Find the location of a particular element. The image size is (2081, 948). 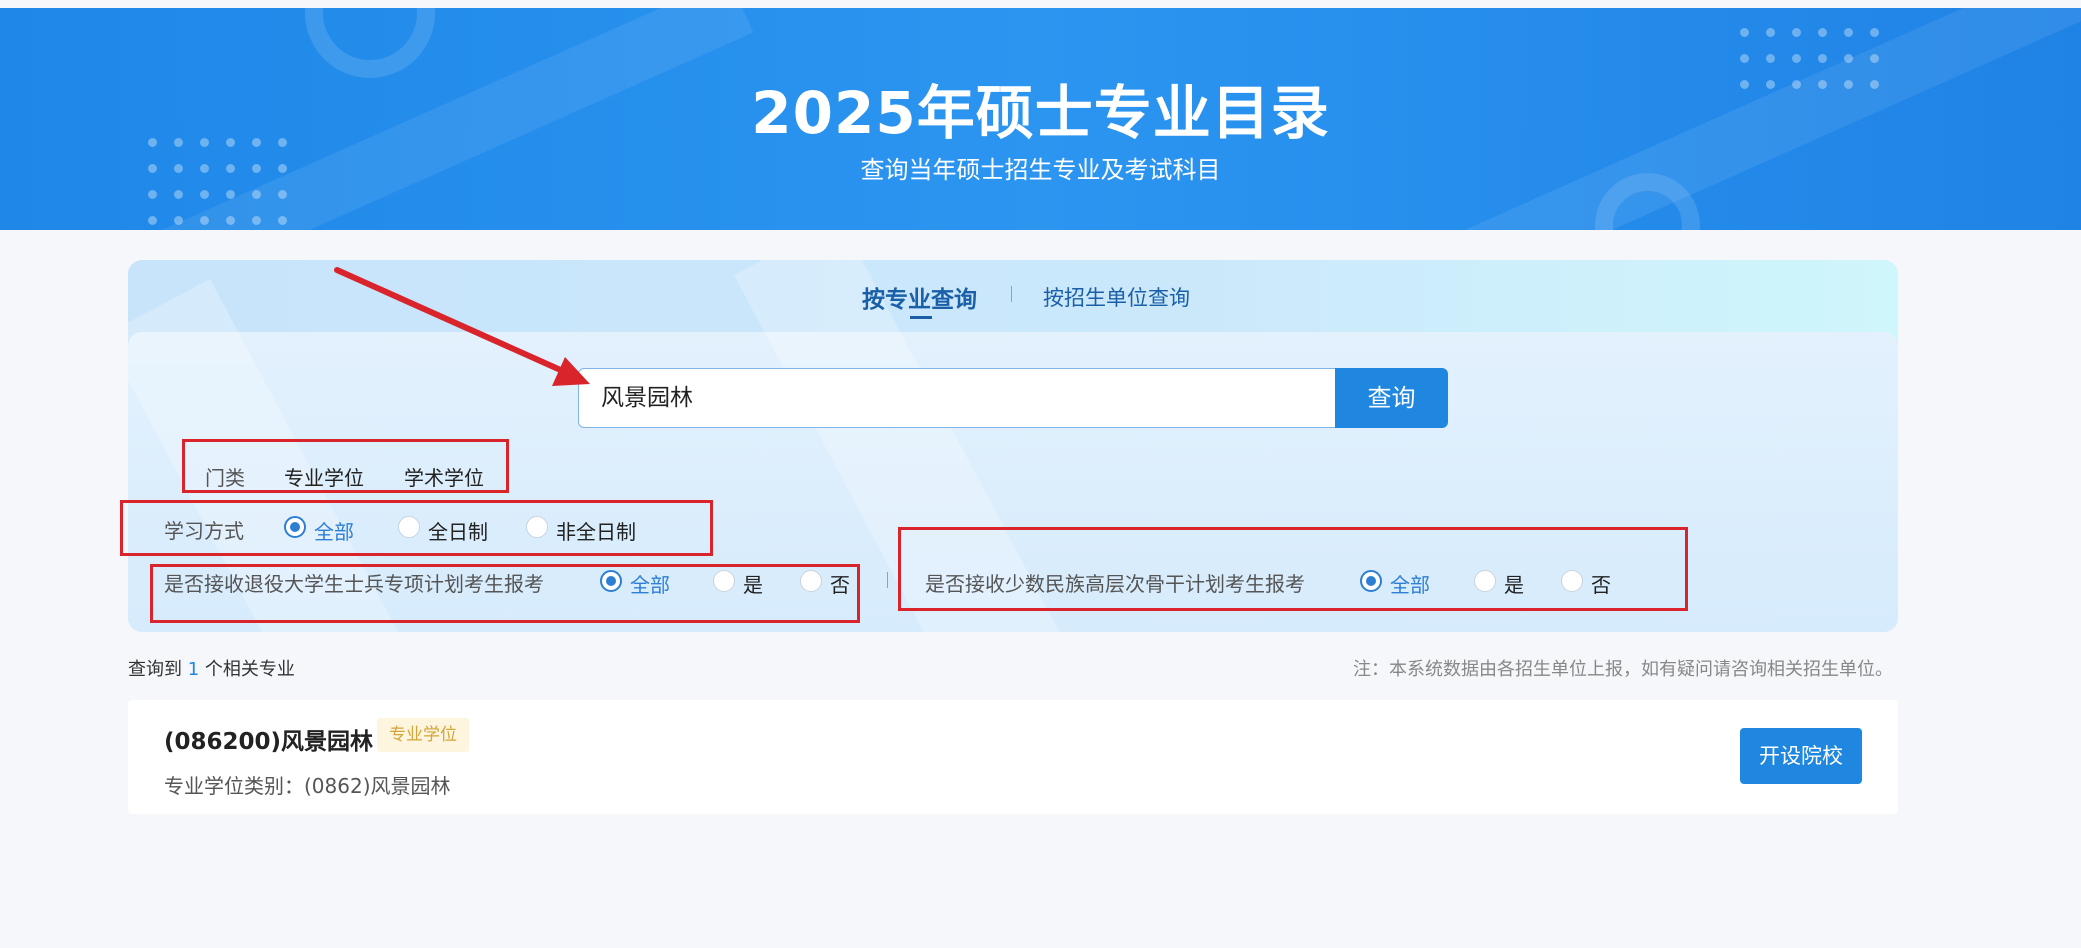

result-count-prefix: 查询到 is located at coordinates (155, 669).